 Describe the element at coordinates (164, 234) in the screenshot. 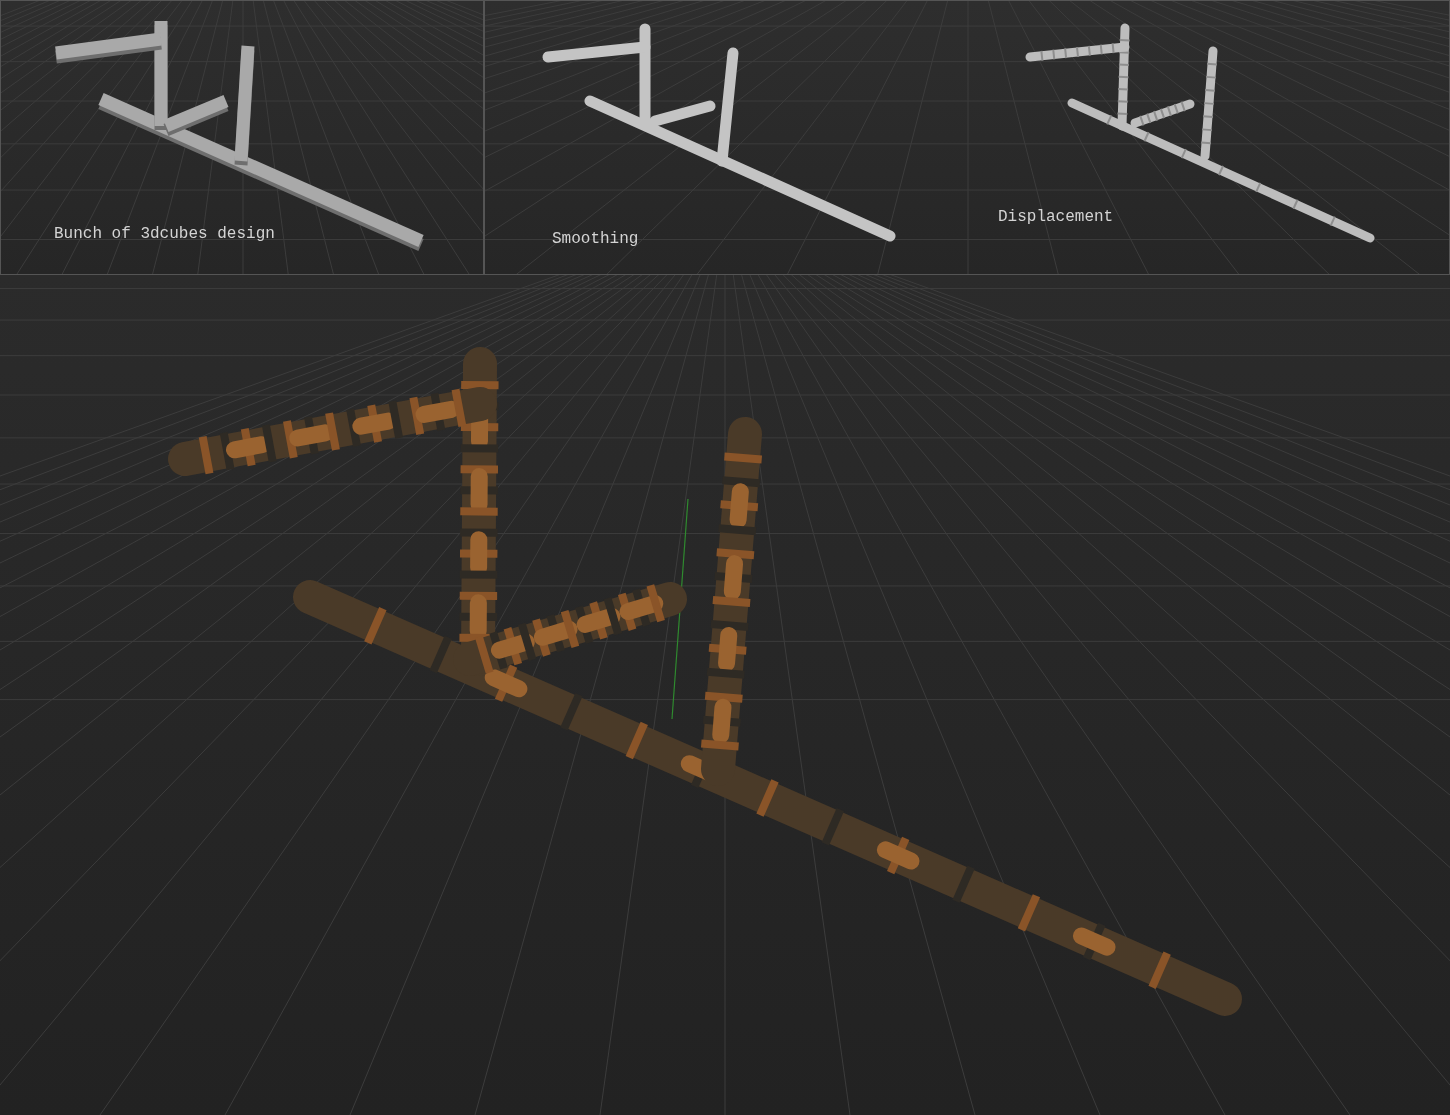

I see `caption-text: Bunch of 3dcubes design` at that location.